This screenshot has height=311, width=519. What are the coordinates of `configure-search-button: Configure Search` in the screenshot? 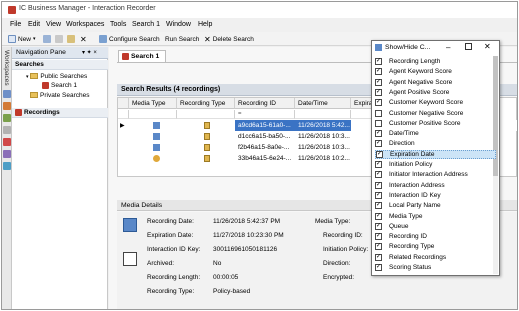 It's located at (129, 39).